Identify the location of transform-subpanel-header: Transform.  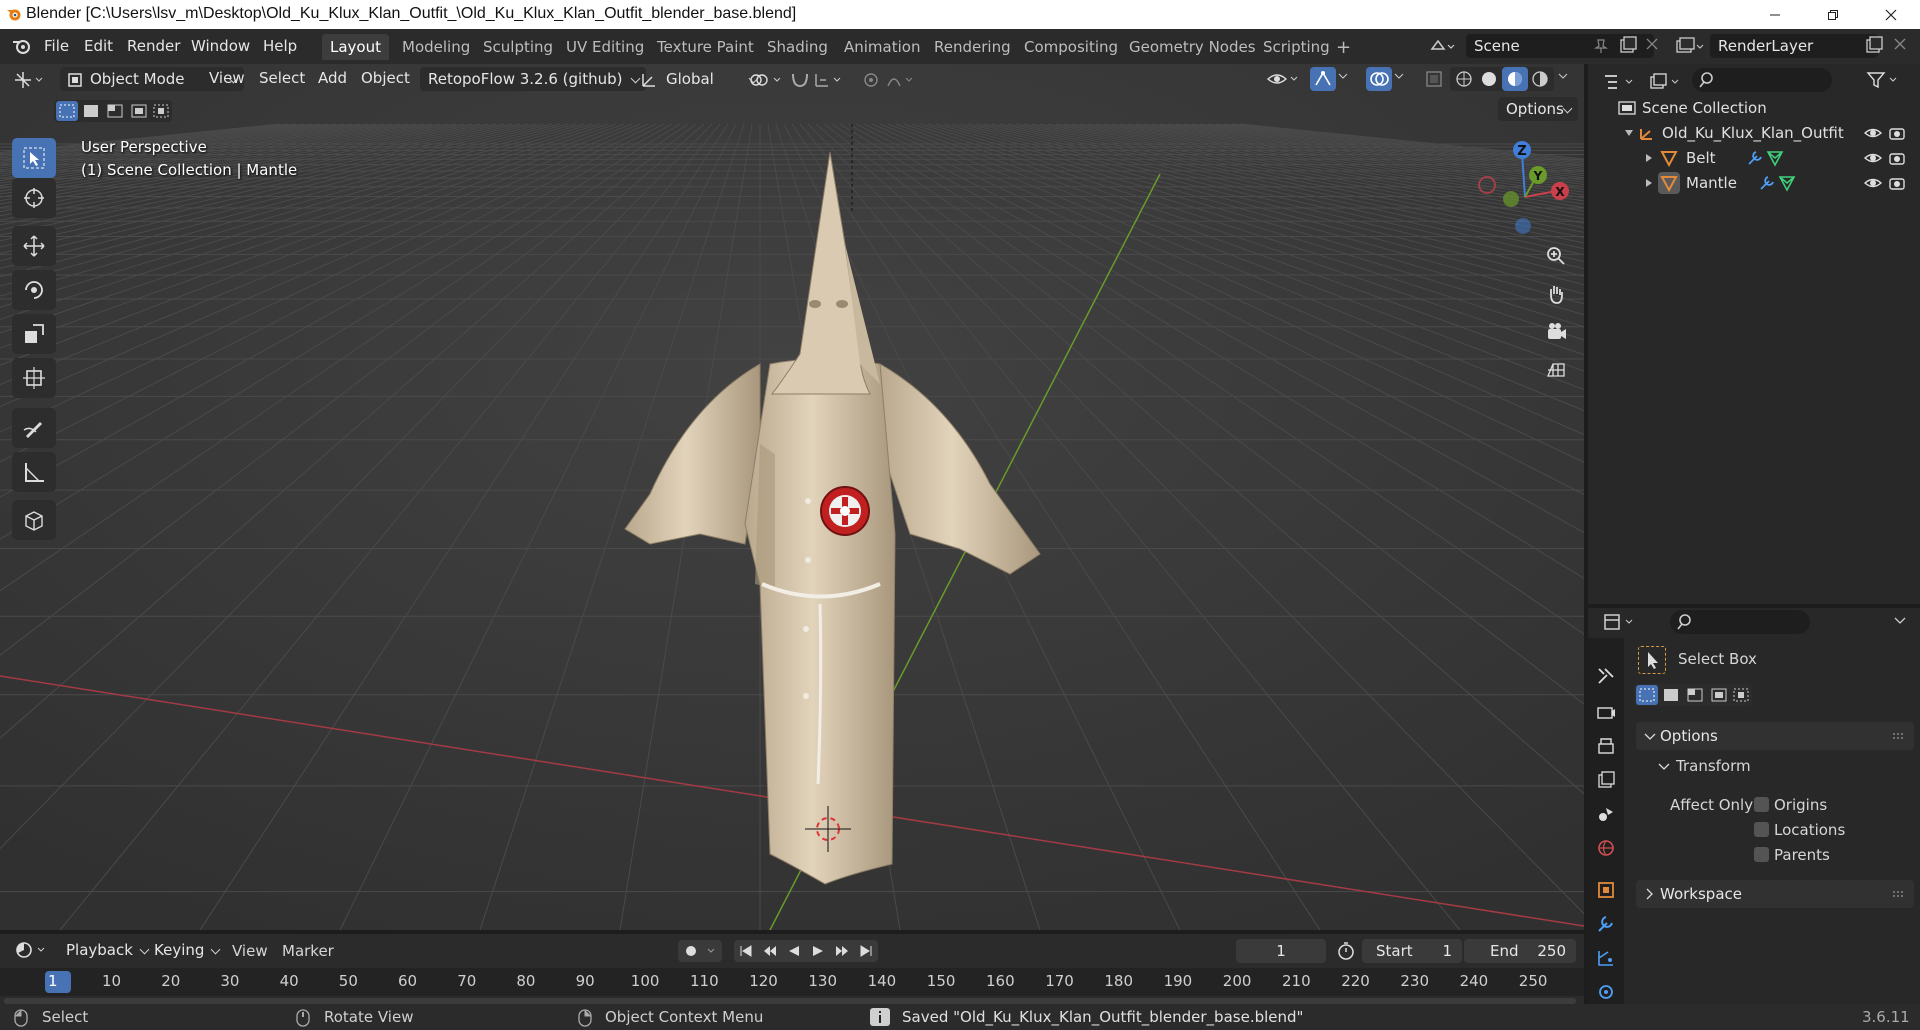
(1775, 766).